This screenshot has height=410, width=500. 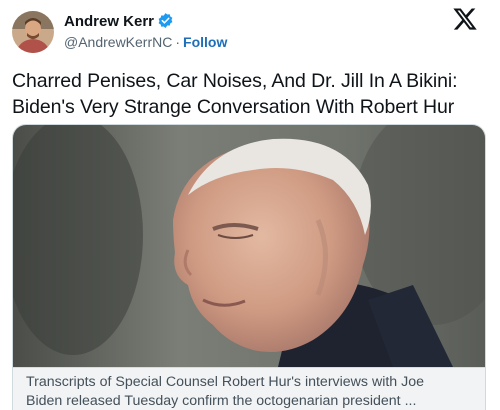 I want to click on author-name: Andrew Kerr, so click(x=109, y=21).